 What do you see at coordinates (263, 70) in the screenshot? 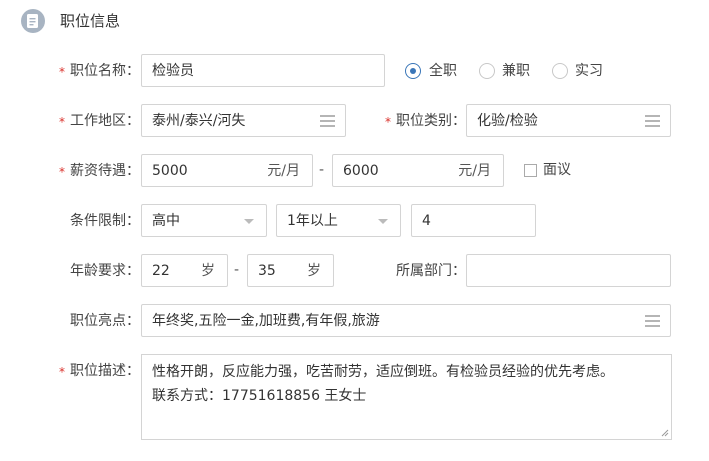
I see `job-title-input: 检验员` at bounding box center [263, 70].